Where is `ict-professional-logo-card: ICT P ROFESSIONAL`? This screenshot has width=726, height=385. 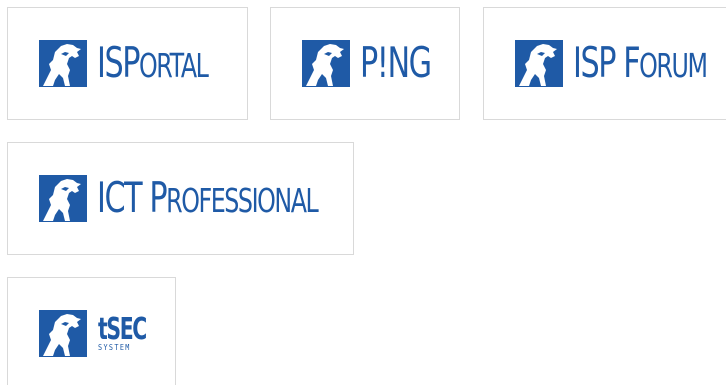
ict-professional-logo-card: ICT P ROFESSIONAL is located at coordinates (180, 198).